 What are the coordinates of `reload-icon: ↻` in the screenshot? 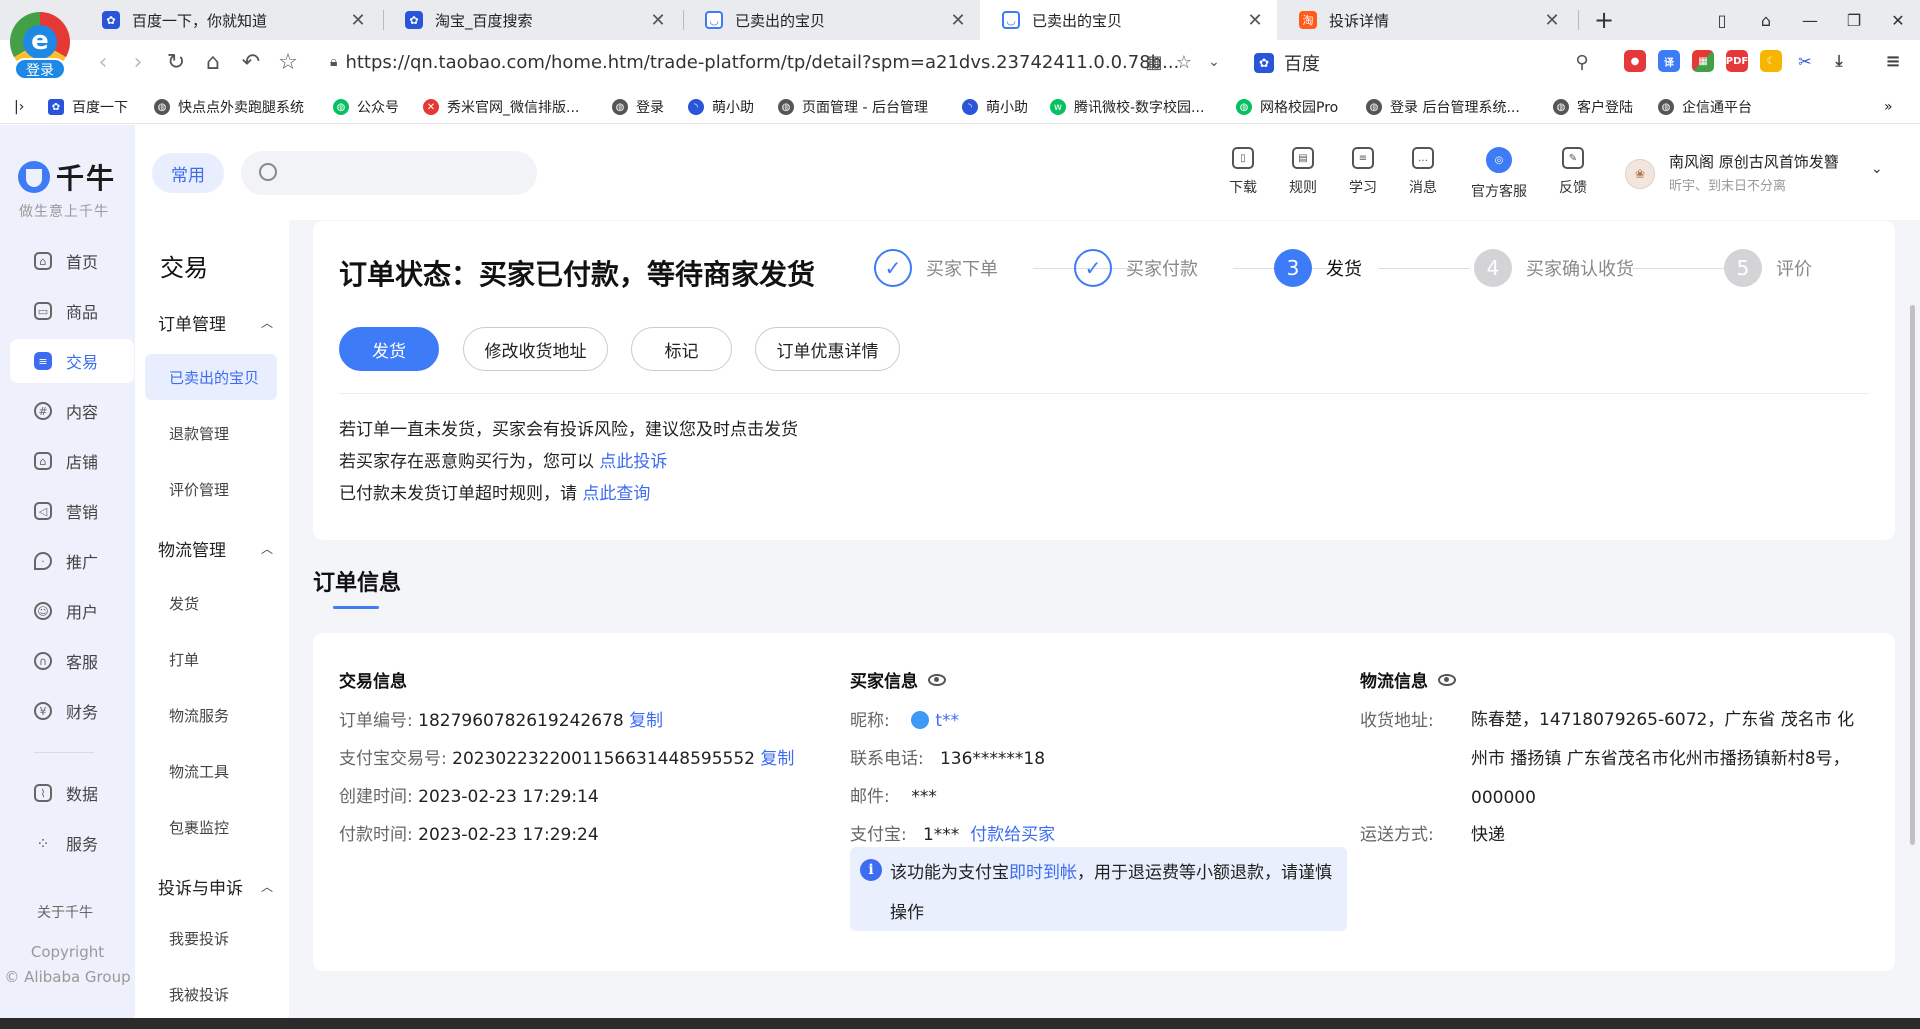 It's located at (176, 62).